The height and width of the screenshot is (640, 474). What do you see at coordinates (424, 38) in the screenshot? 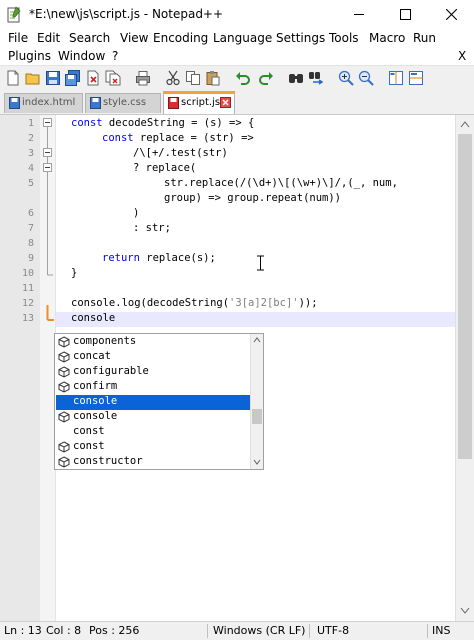
I see `menu-run: Run` at bounding box center [424, 38].